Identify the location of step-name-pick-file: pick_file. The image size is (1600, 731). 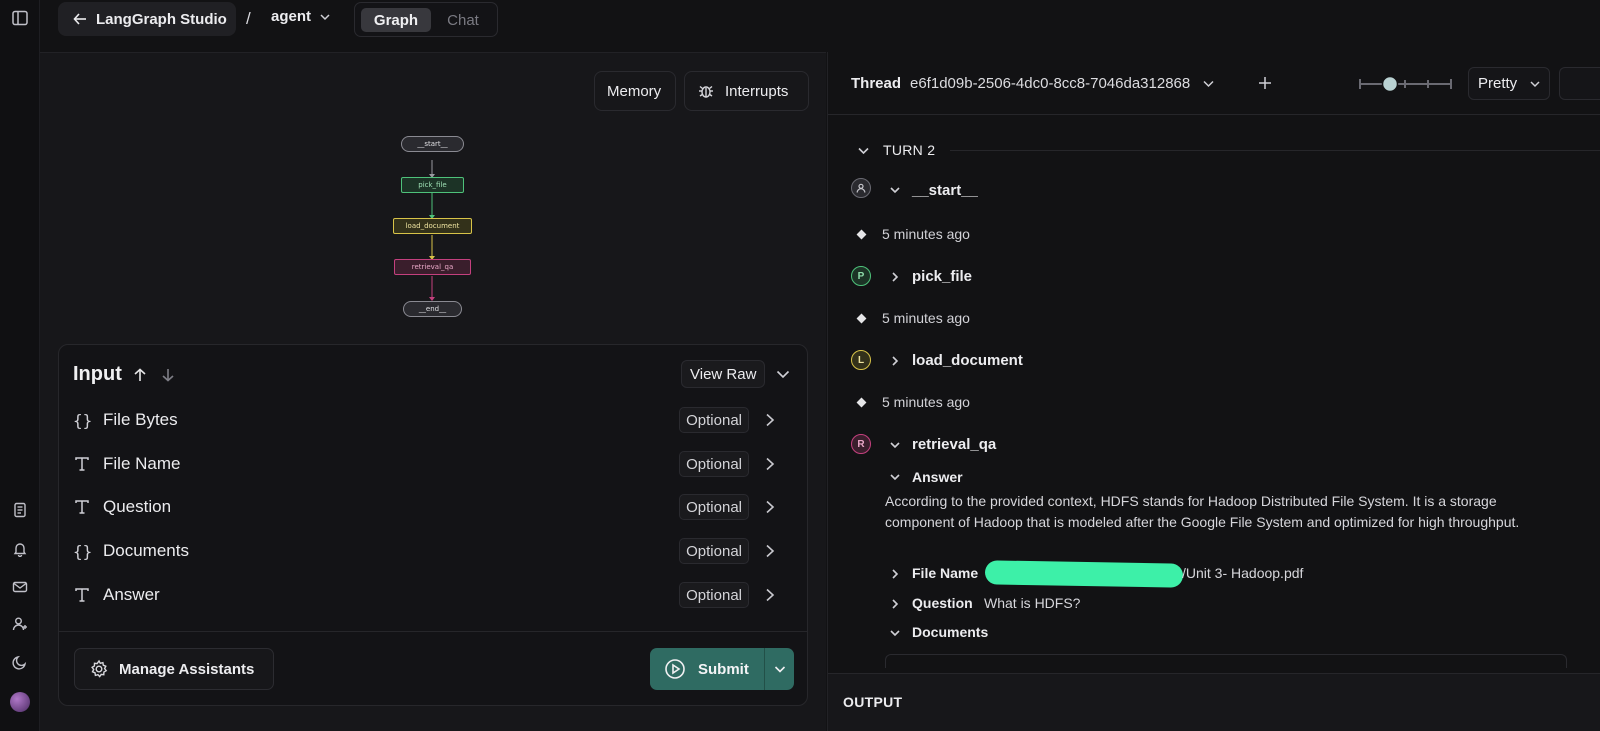
(942, 276).